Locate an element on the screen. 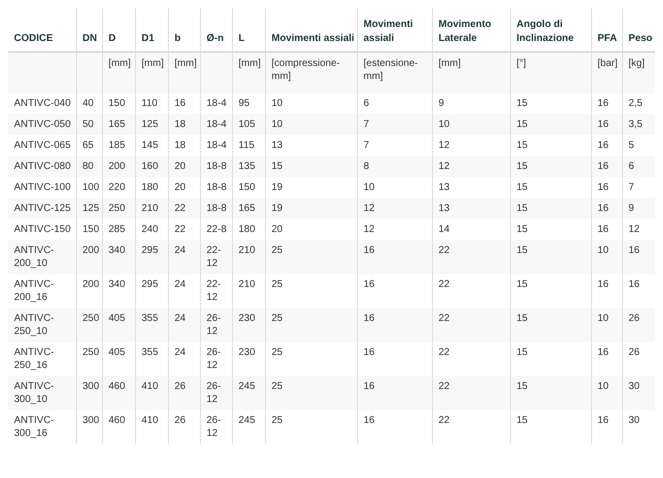 The width and height of the screenshot is (663, 478). table-cell: ANTIVC-125 is located at coordinates (42, 208).